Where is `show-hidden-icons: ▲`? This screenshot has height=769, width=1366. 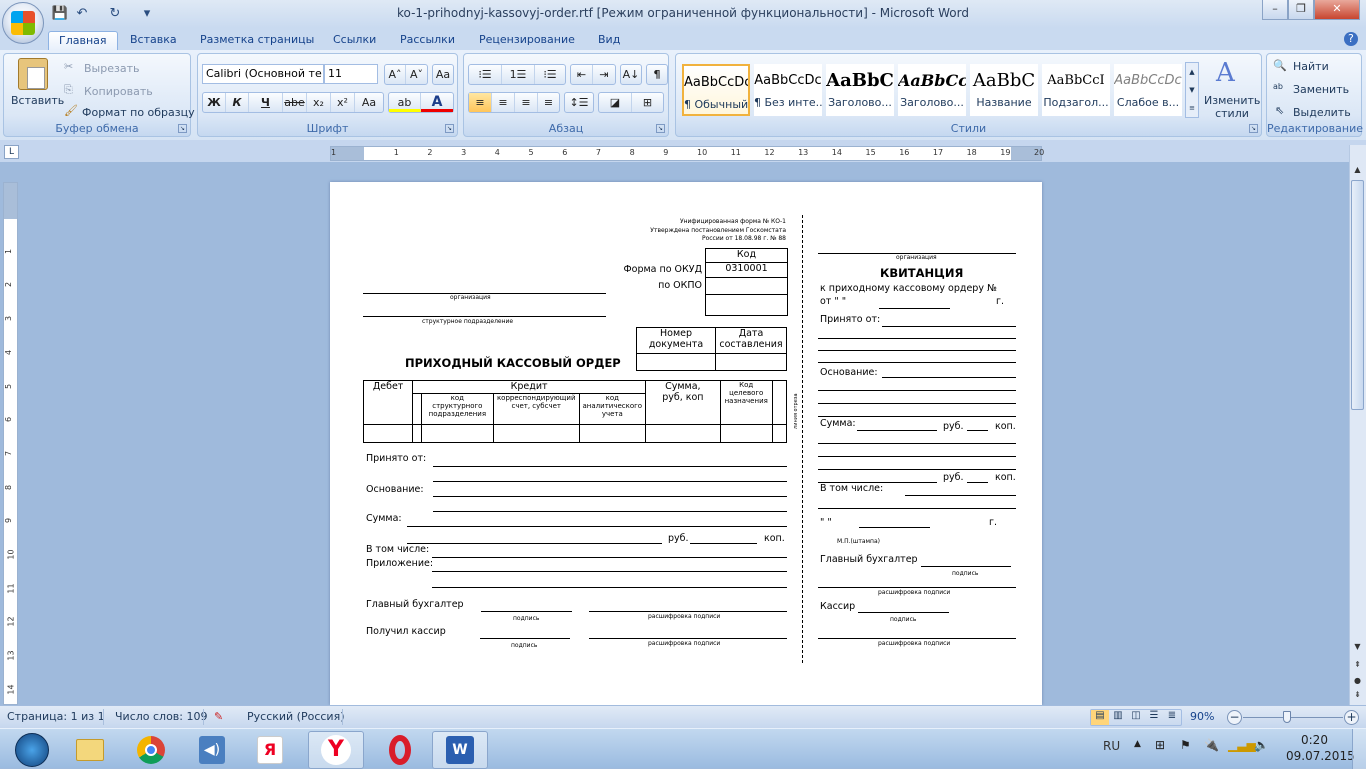 show-hidden-icons: ▲ is located at coordinates (1137, 744).